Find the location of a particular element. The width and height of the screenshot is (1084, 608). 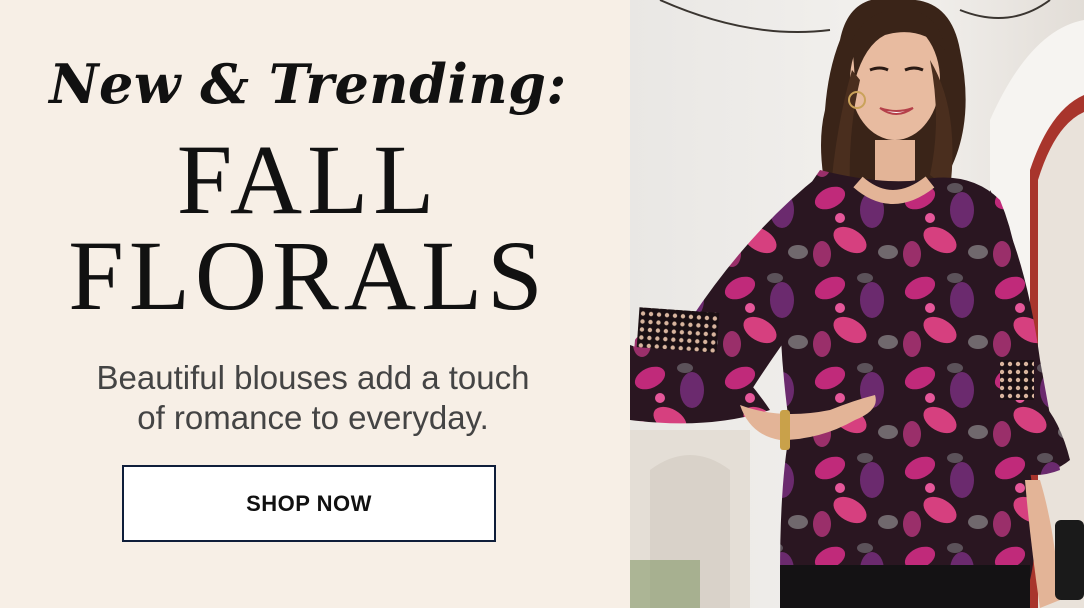

description-line-2: of romance to everyday. is located at coordinates (313, 417).